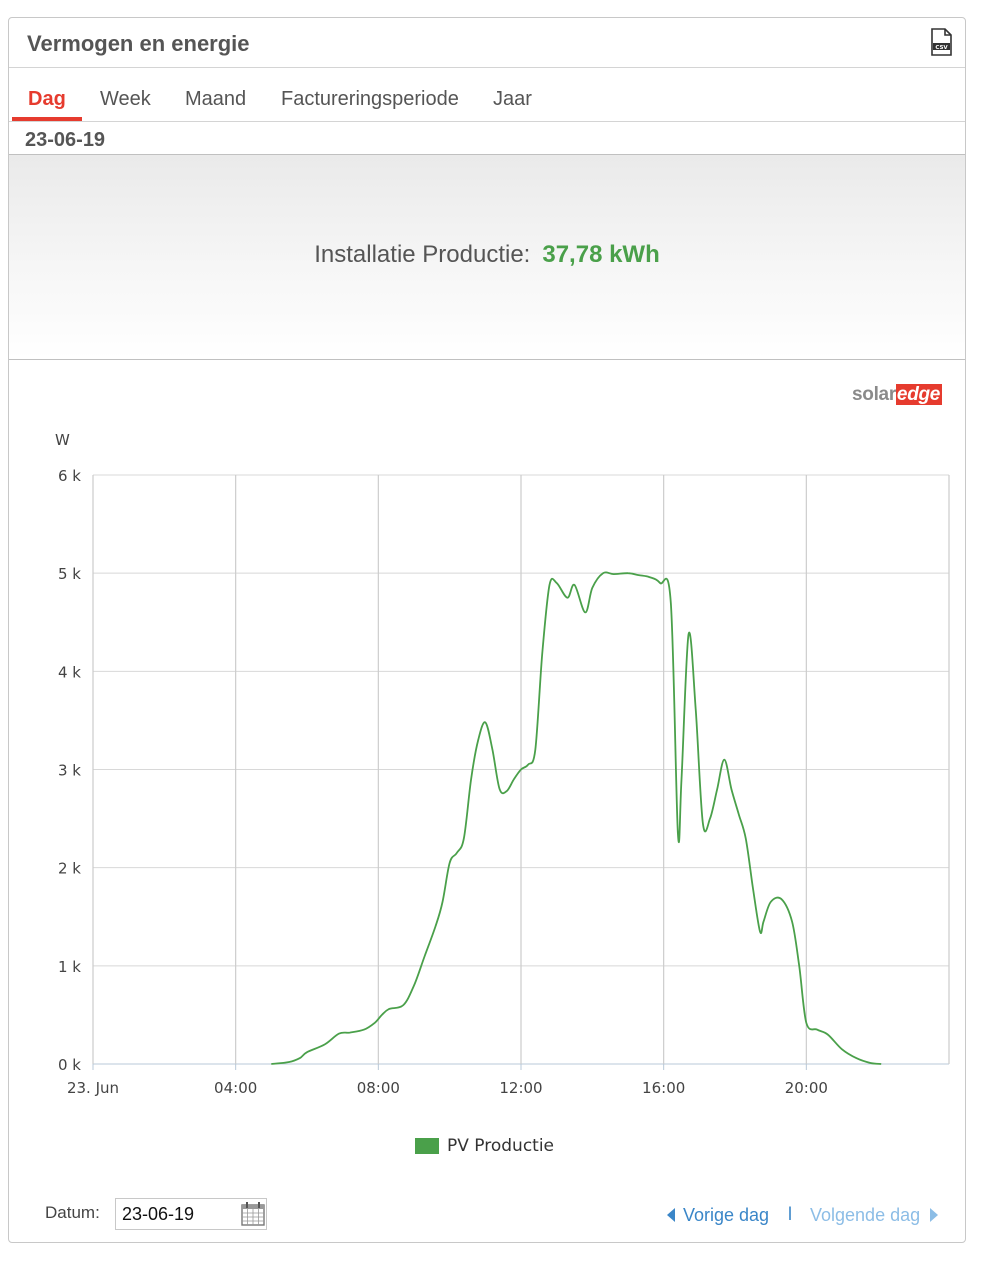  Describe the element at coordinates (790, 1214) in the screenshot. I see `nav-separator: l` at that location.